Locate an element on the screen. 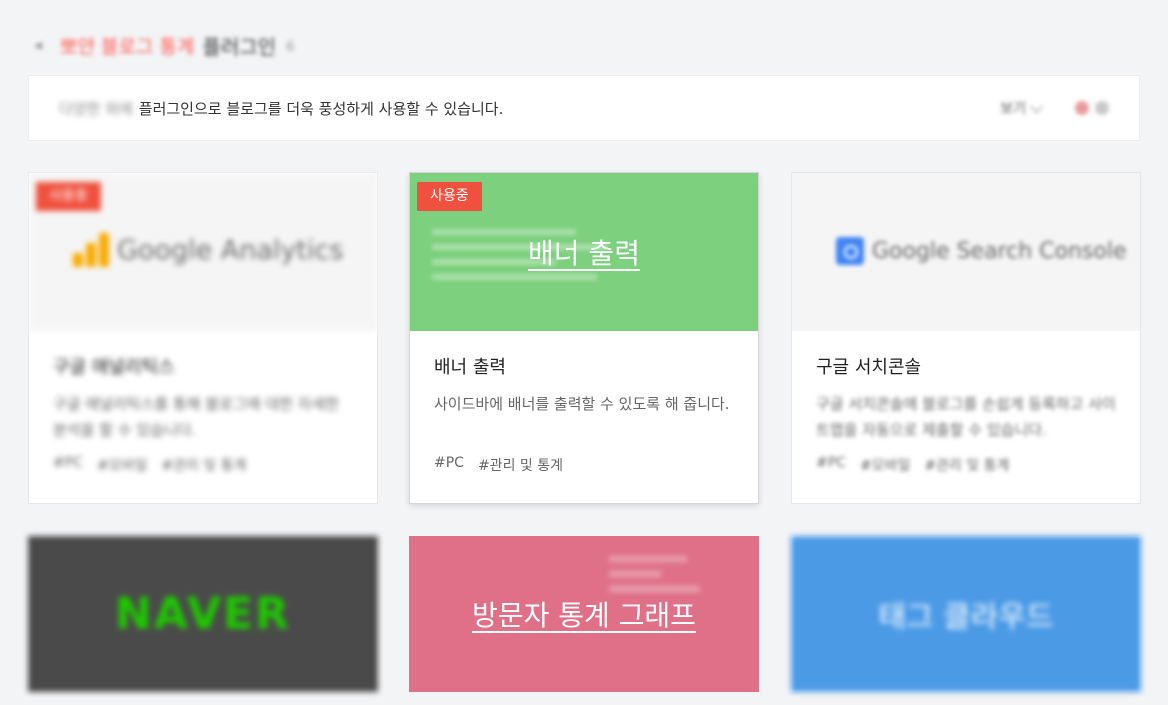  plugin-card-naver: NAVER is located at coordinates (203, 614).